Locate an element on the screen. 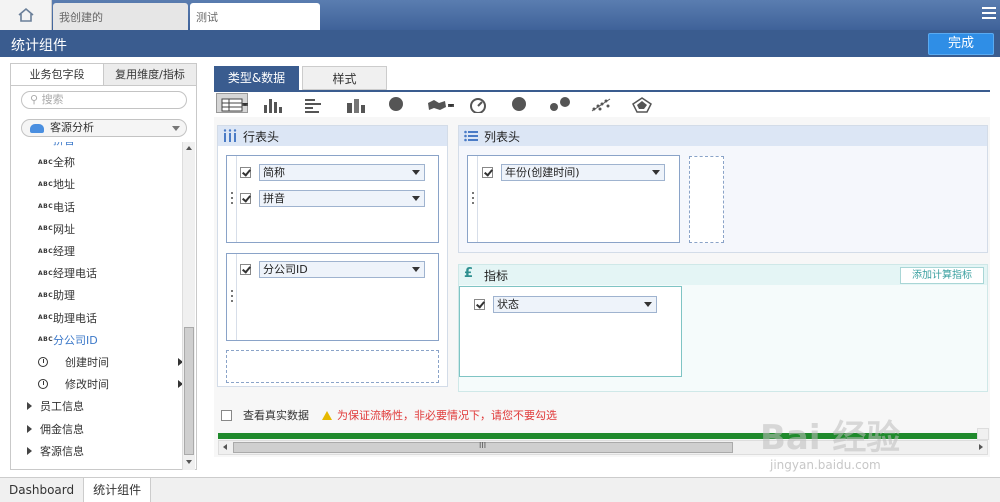 This screenshot has width=1000, height=502. field-label: 分公司ID is located at coordinates (75, 340).